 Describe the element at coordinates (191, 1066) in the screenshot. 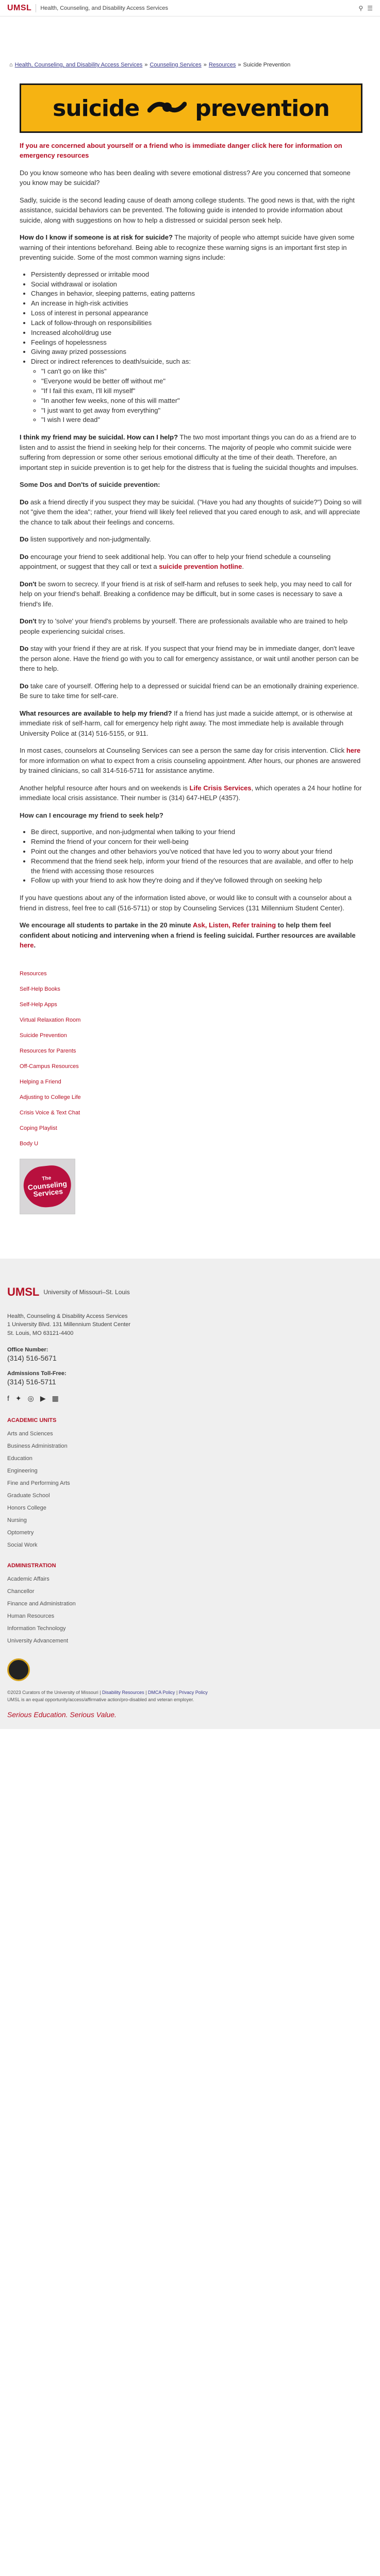

I see `sidebar-item-off-campus-resources: Off-Campus Resources` at that location.